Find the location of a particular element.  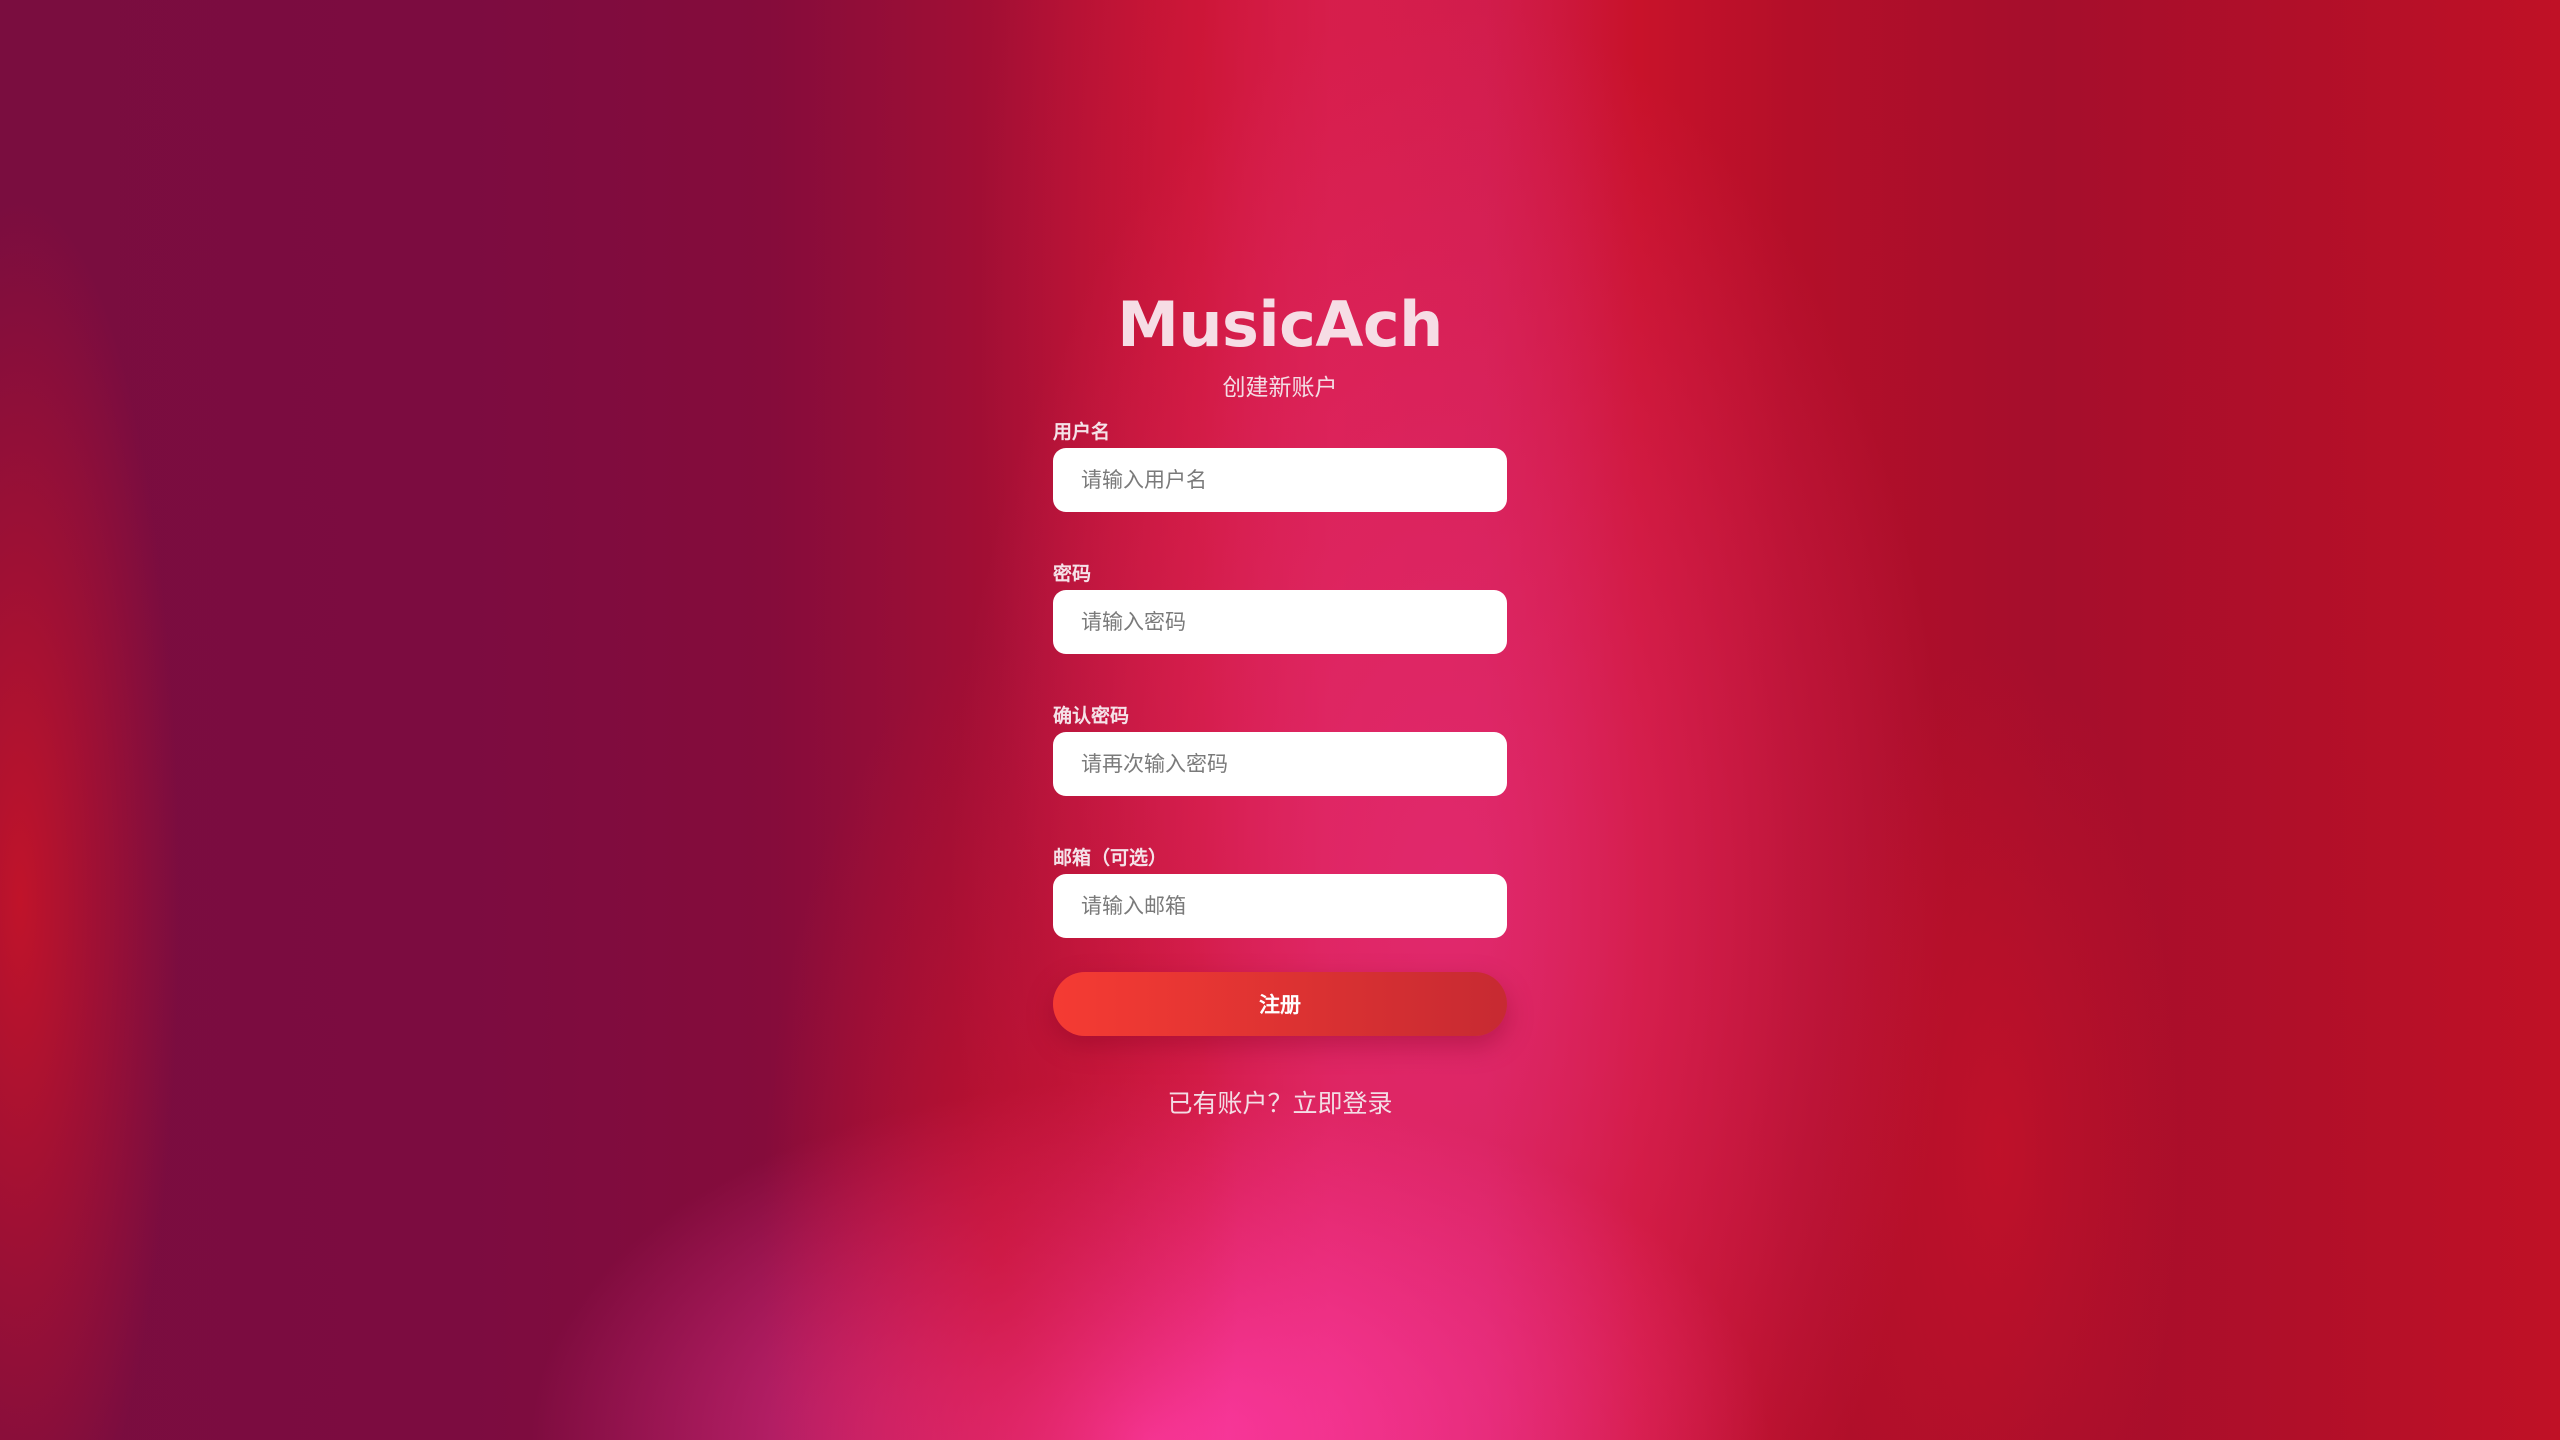

username-group: 用户名 is located at coordinates (1280, 464).